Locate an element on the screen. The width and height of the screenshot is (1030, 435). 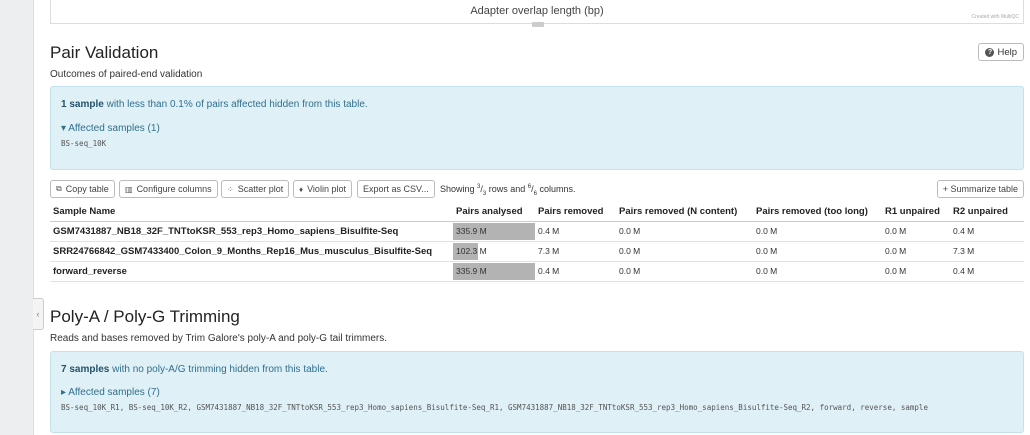
left-sidebar is located at coordinates (17, 217).